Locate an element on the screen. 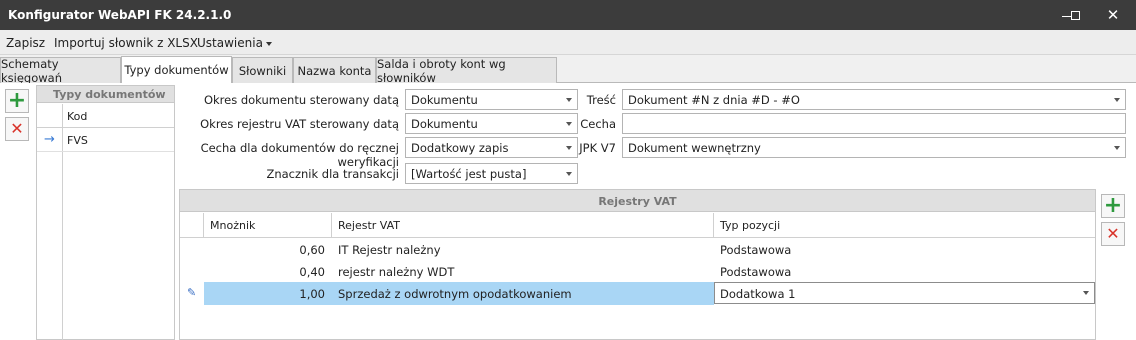 The image size is (1136, 340). maximize-icon is located at coordinates (1075, 15).